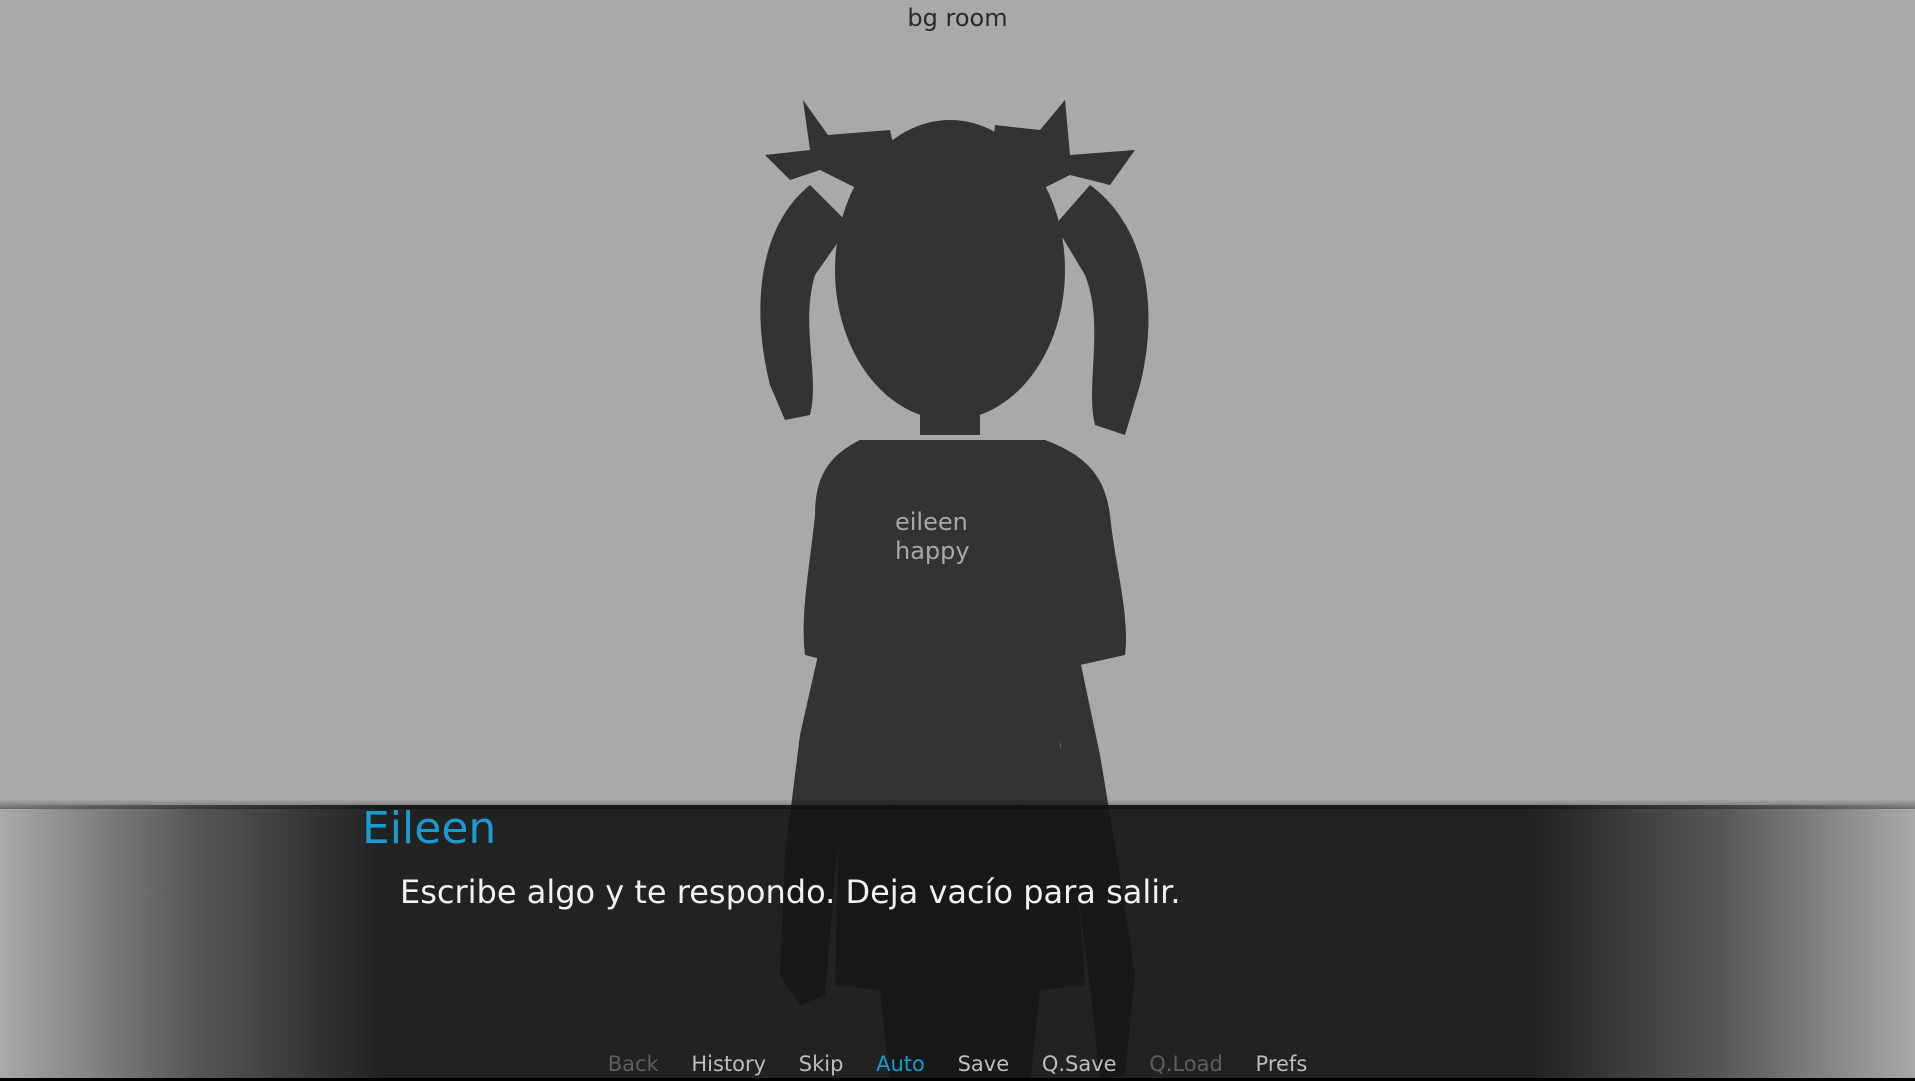  Describe the element at coordinates (1282, 1064) in the screenshot. I see `prefs-button: Prefs` at that location.